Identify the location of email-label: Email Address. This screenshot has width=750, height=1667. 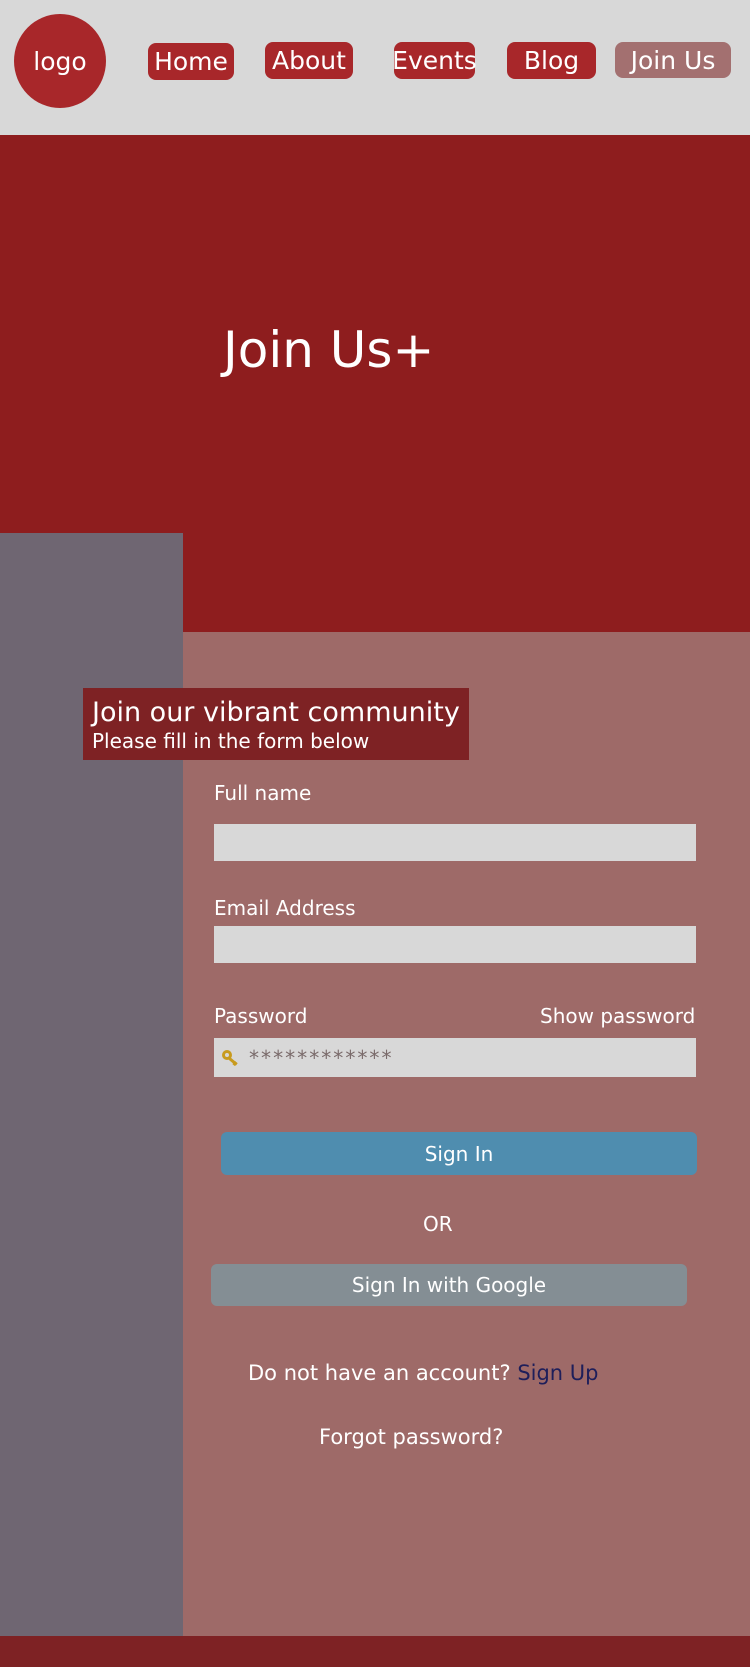
(285, 908).